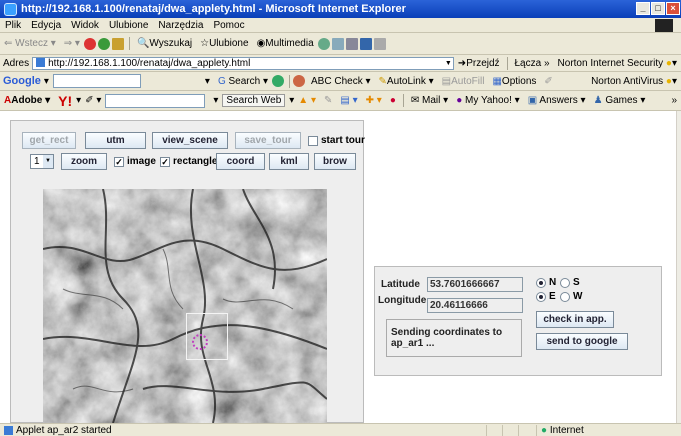 Image resolution: width=681 pixels, height=436 pixels. What do you see at coordinates (128, 25) in the screenshot?
I see `menu-item-favorites: Ulubione` at bounding box center [128, 25].